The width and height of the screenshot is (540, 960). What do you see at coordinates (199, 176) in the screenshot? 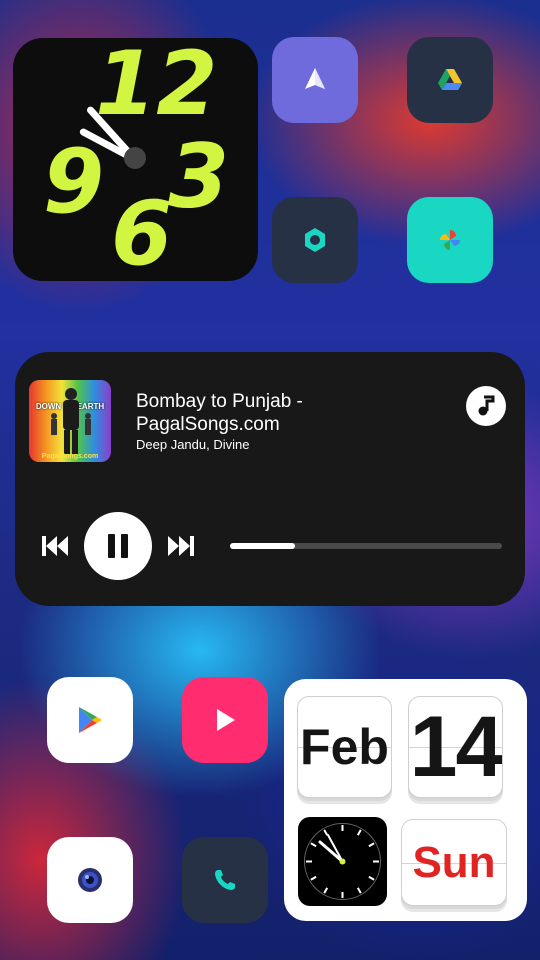
I see `clock-numeral-3: 3` at bounding box center [199, 176].